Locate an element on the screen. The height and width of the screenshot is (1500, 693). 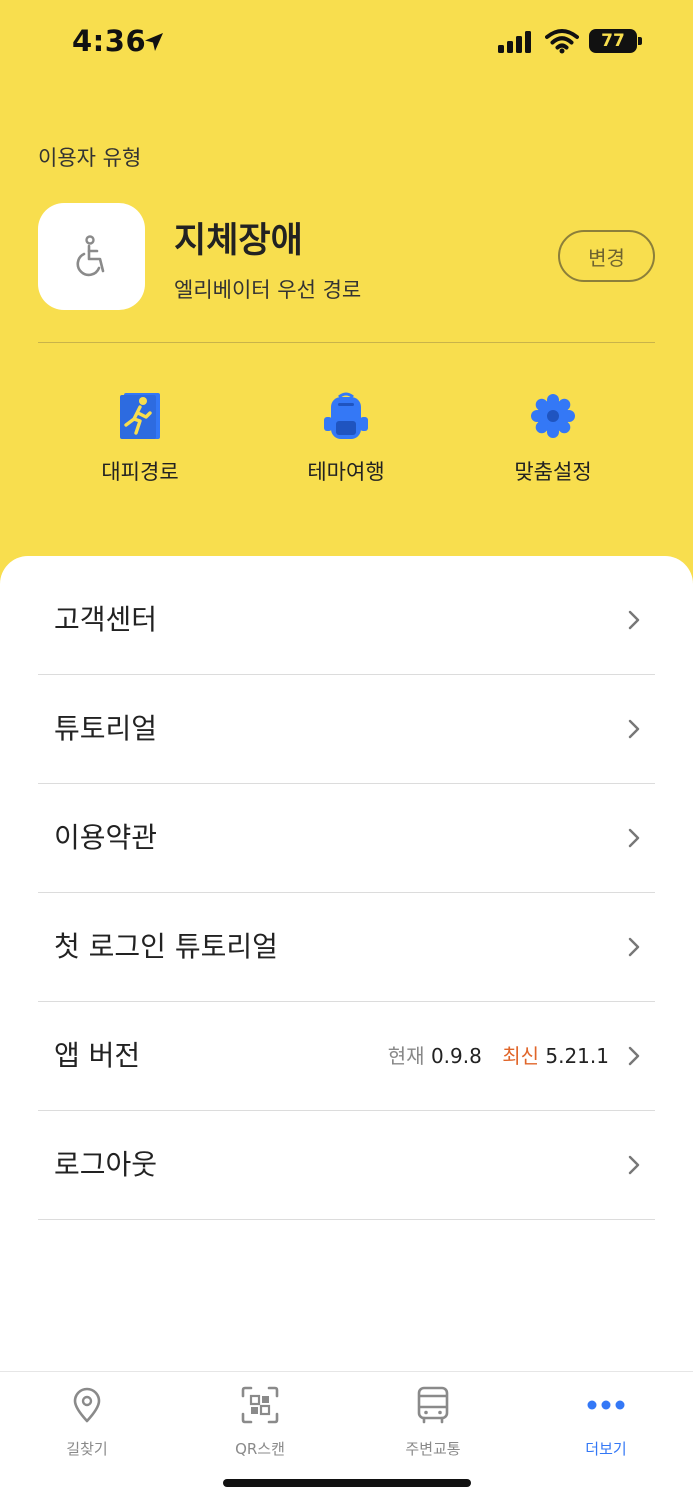
tab-label: 주변교통 is located at coordinates (433, 1449).